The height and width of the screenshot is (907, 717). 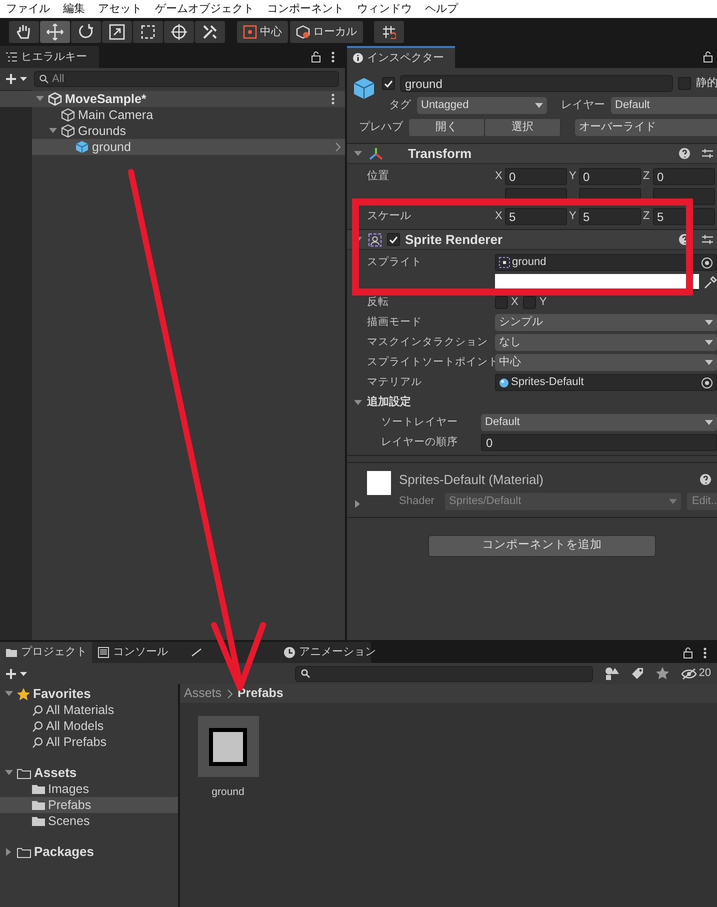 I want to click on tree-item: All Prefabs, so click(x=89, y=742).